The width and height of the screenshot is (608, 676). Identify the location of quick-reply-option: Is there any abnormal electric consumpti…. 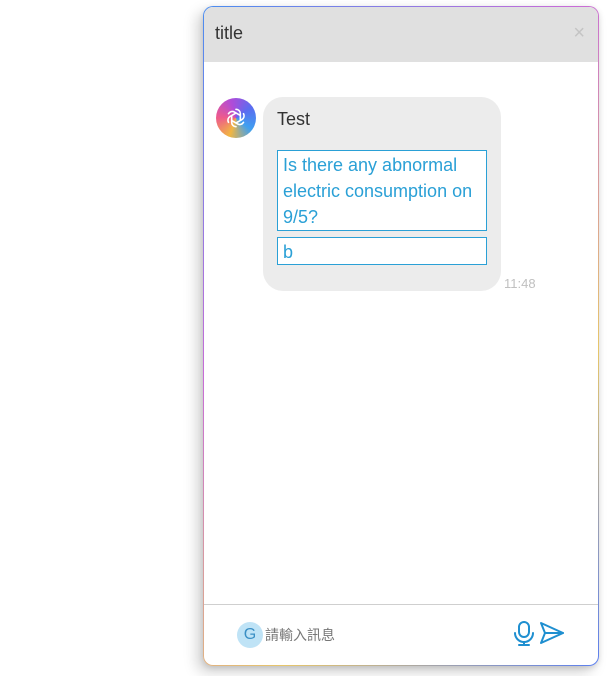
(382, 190).